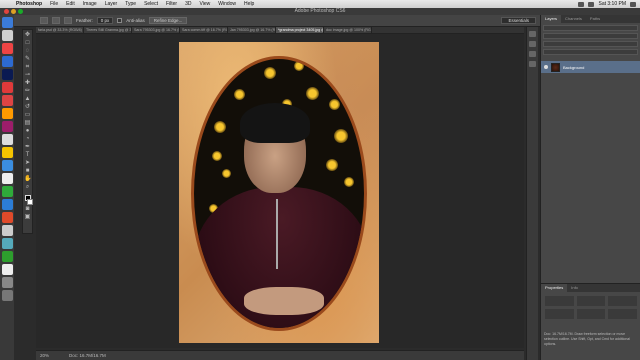 The height and width of the screenshot is (360, 640). I want to click on window-controls, so click(13, 11).